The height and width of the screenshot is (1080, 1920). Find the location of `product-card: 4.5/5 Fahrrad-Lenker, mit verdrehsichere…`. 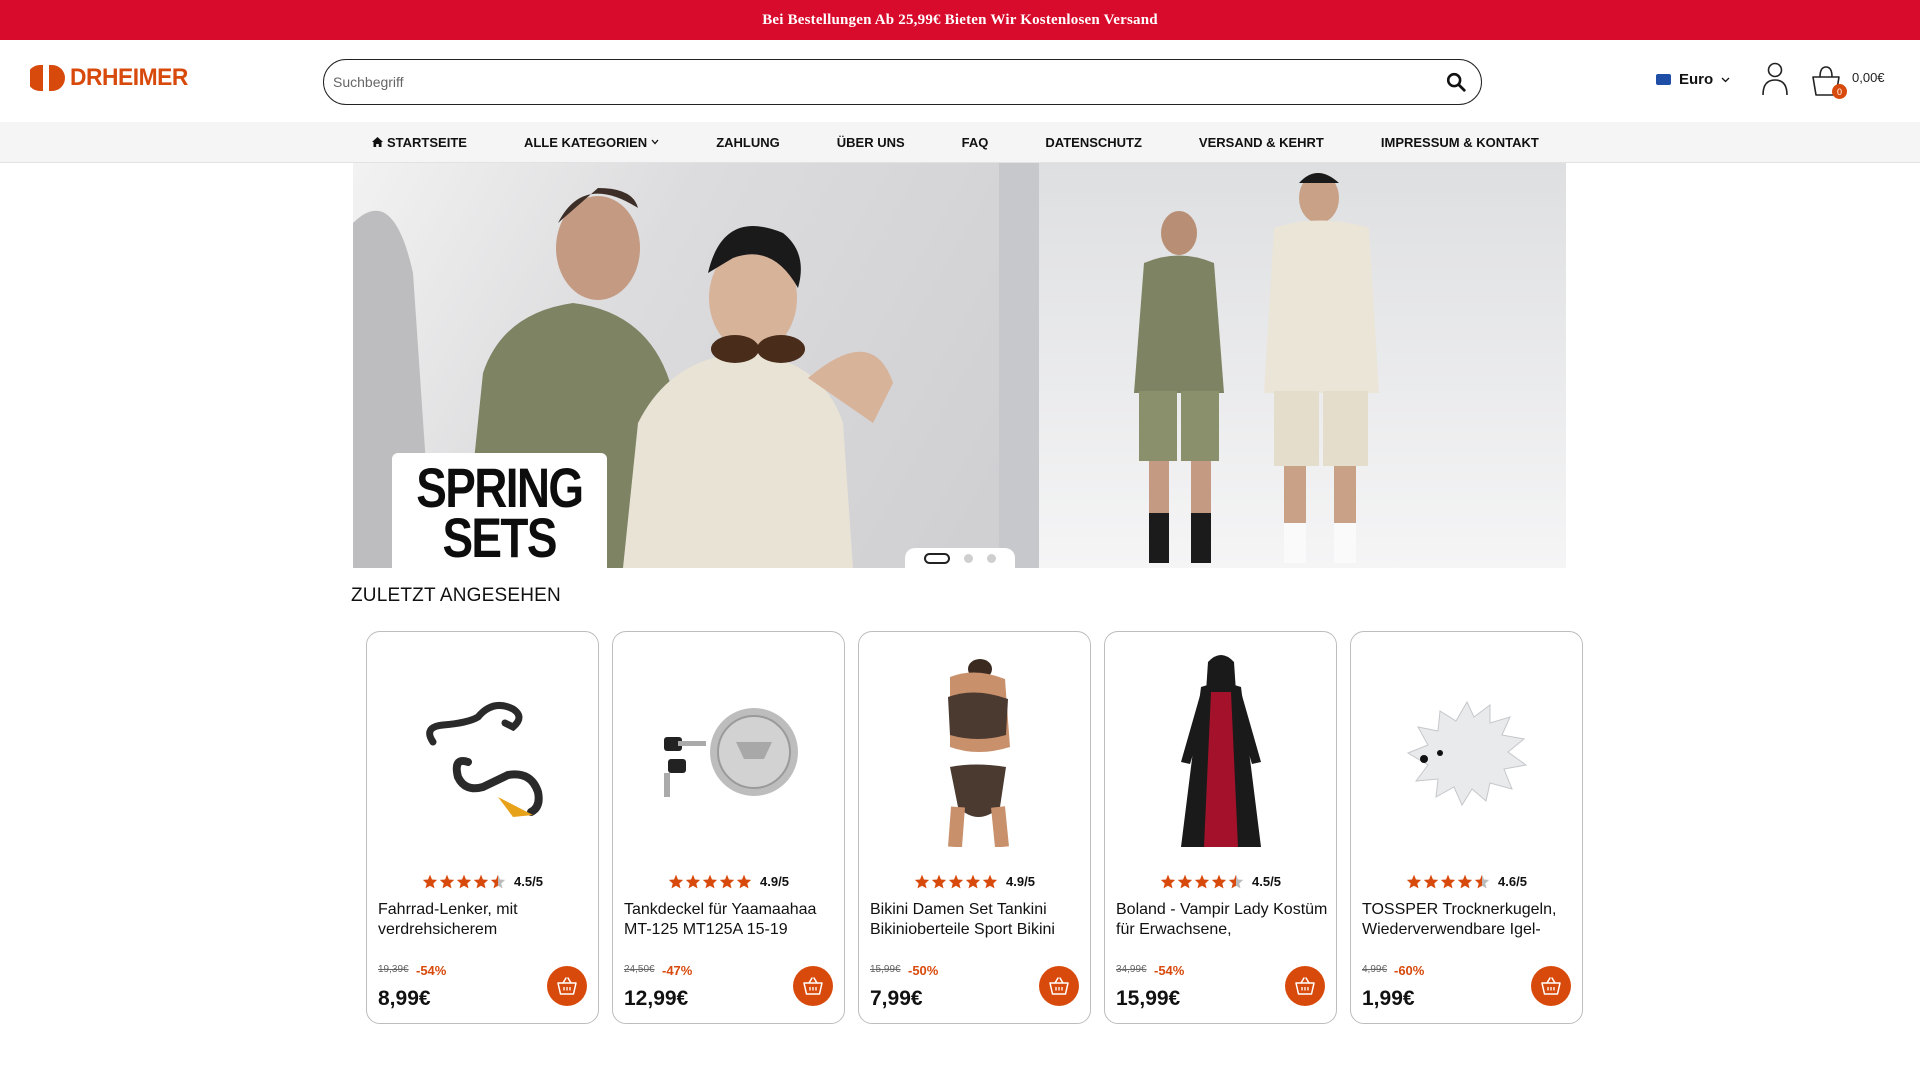

product-card: 4.5/5 Fahrrad-Lenker, mit verdrehsichere… is located at coordinates (482, 827).